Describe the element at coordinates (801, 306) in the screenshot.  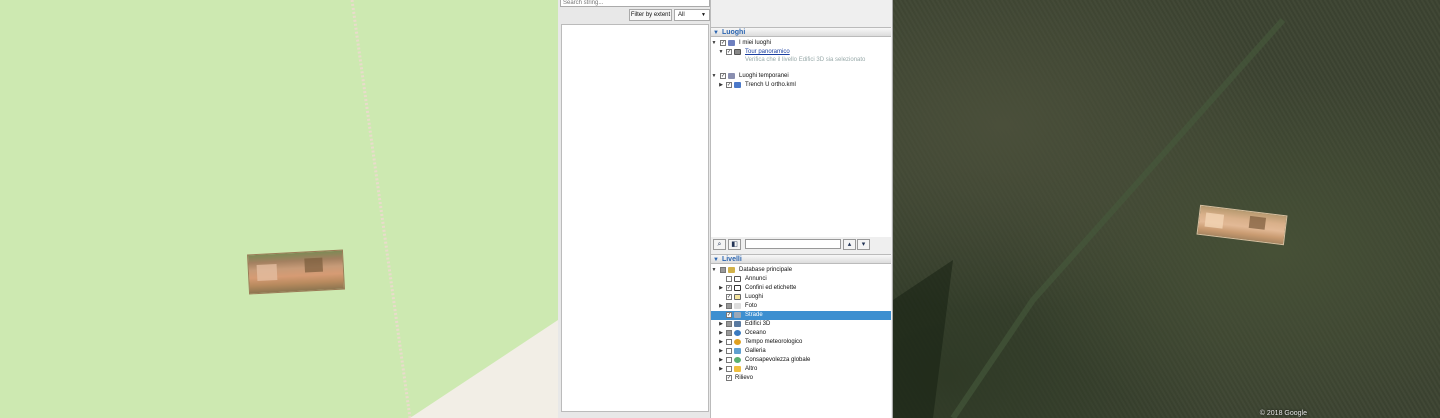
I see `layer-photo: ▶ Foto` at that location.